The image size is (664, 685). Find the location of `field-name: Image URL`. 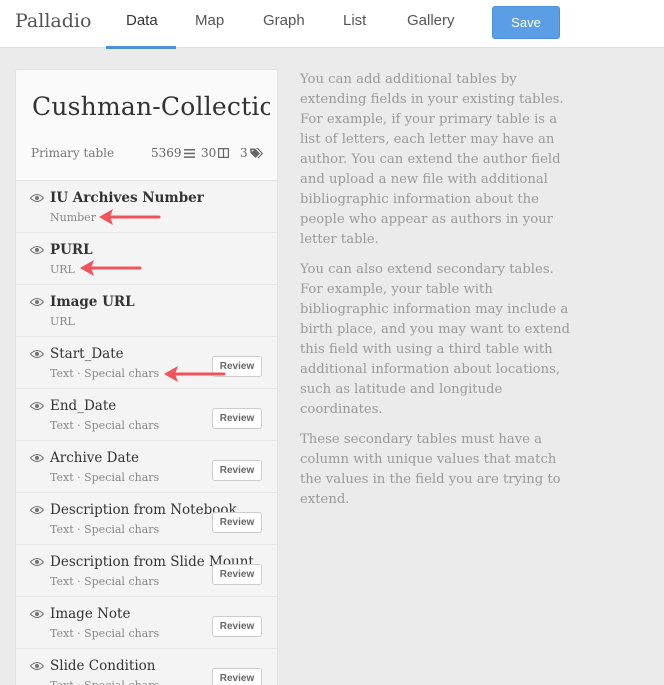

field-name: Image URL is located at coordinates (92, 302).